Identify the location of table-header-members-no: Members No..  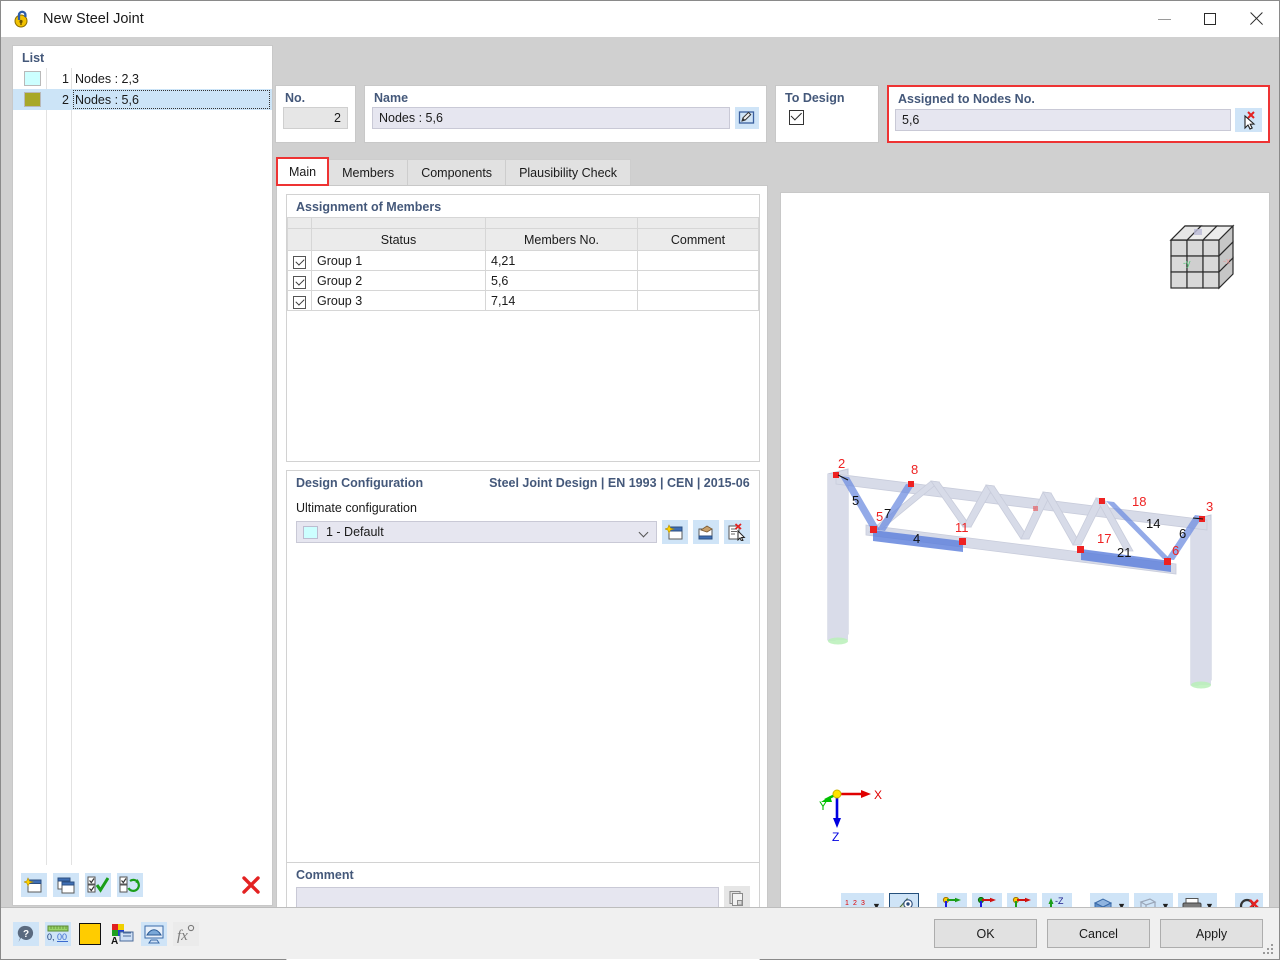
(561, 239).